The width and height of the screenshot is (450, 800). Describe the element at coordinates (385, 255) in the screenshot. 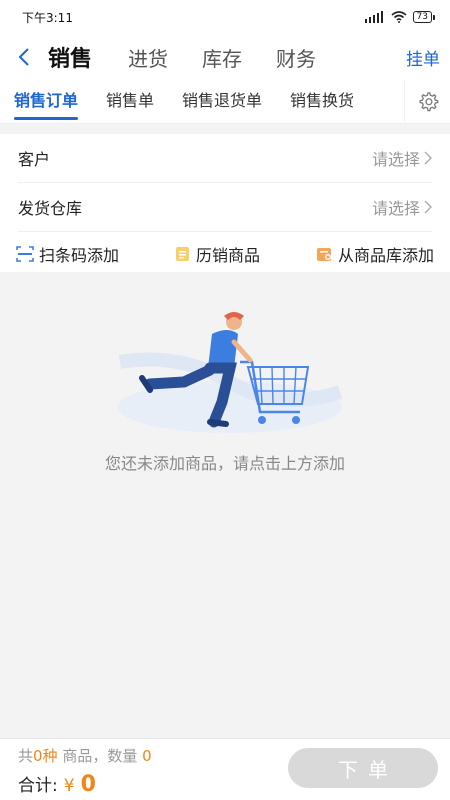

I see `product-library-label: 从商品库添加` at that location.